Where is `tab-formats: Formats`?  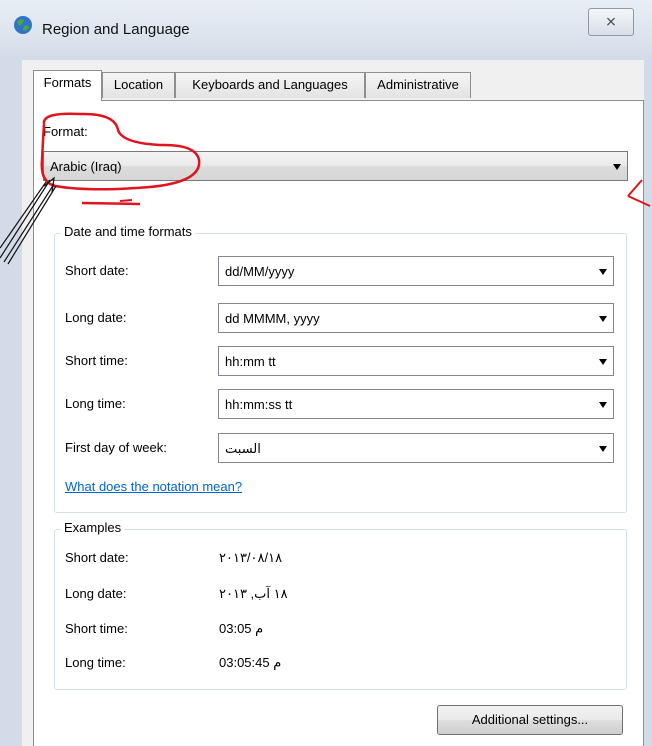 tab-formats: Formats is located at coordinates (67, 85).